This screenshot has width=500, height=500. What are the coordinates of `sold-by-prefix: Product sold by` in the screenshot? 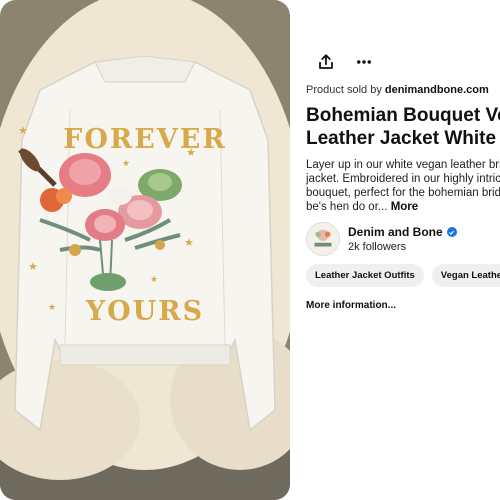 It's located at (345, 90).